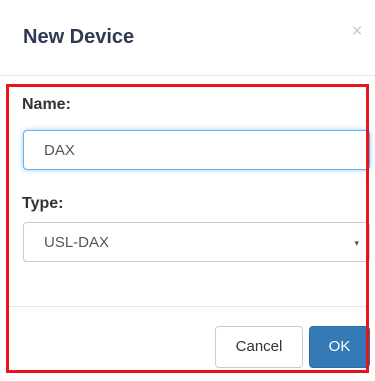  Describe the element at coordinates (339, 347) in the screenshot. I see `ok-button: OK` at that location.